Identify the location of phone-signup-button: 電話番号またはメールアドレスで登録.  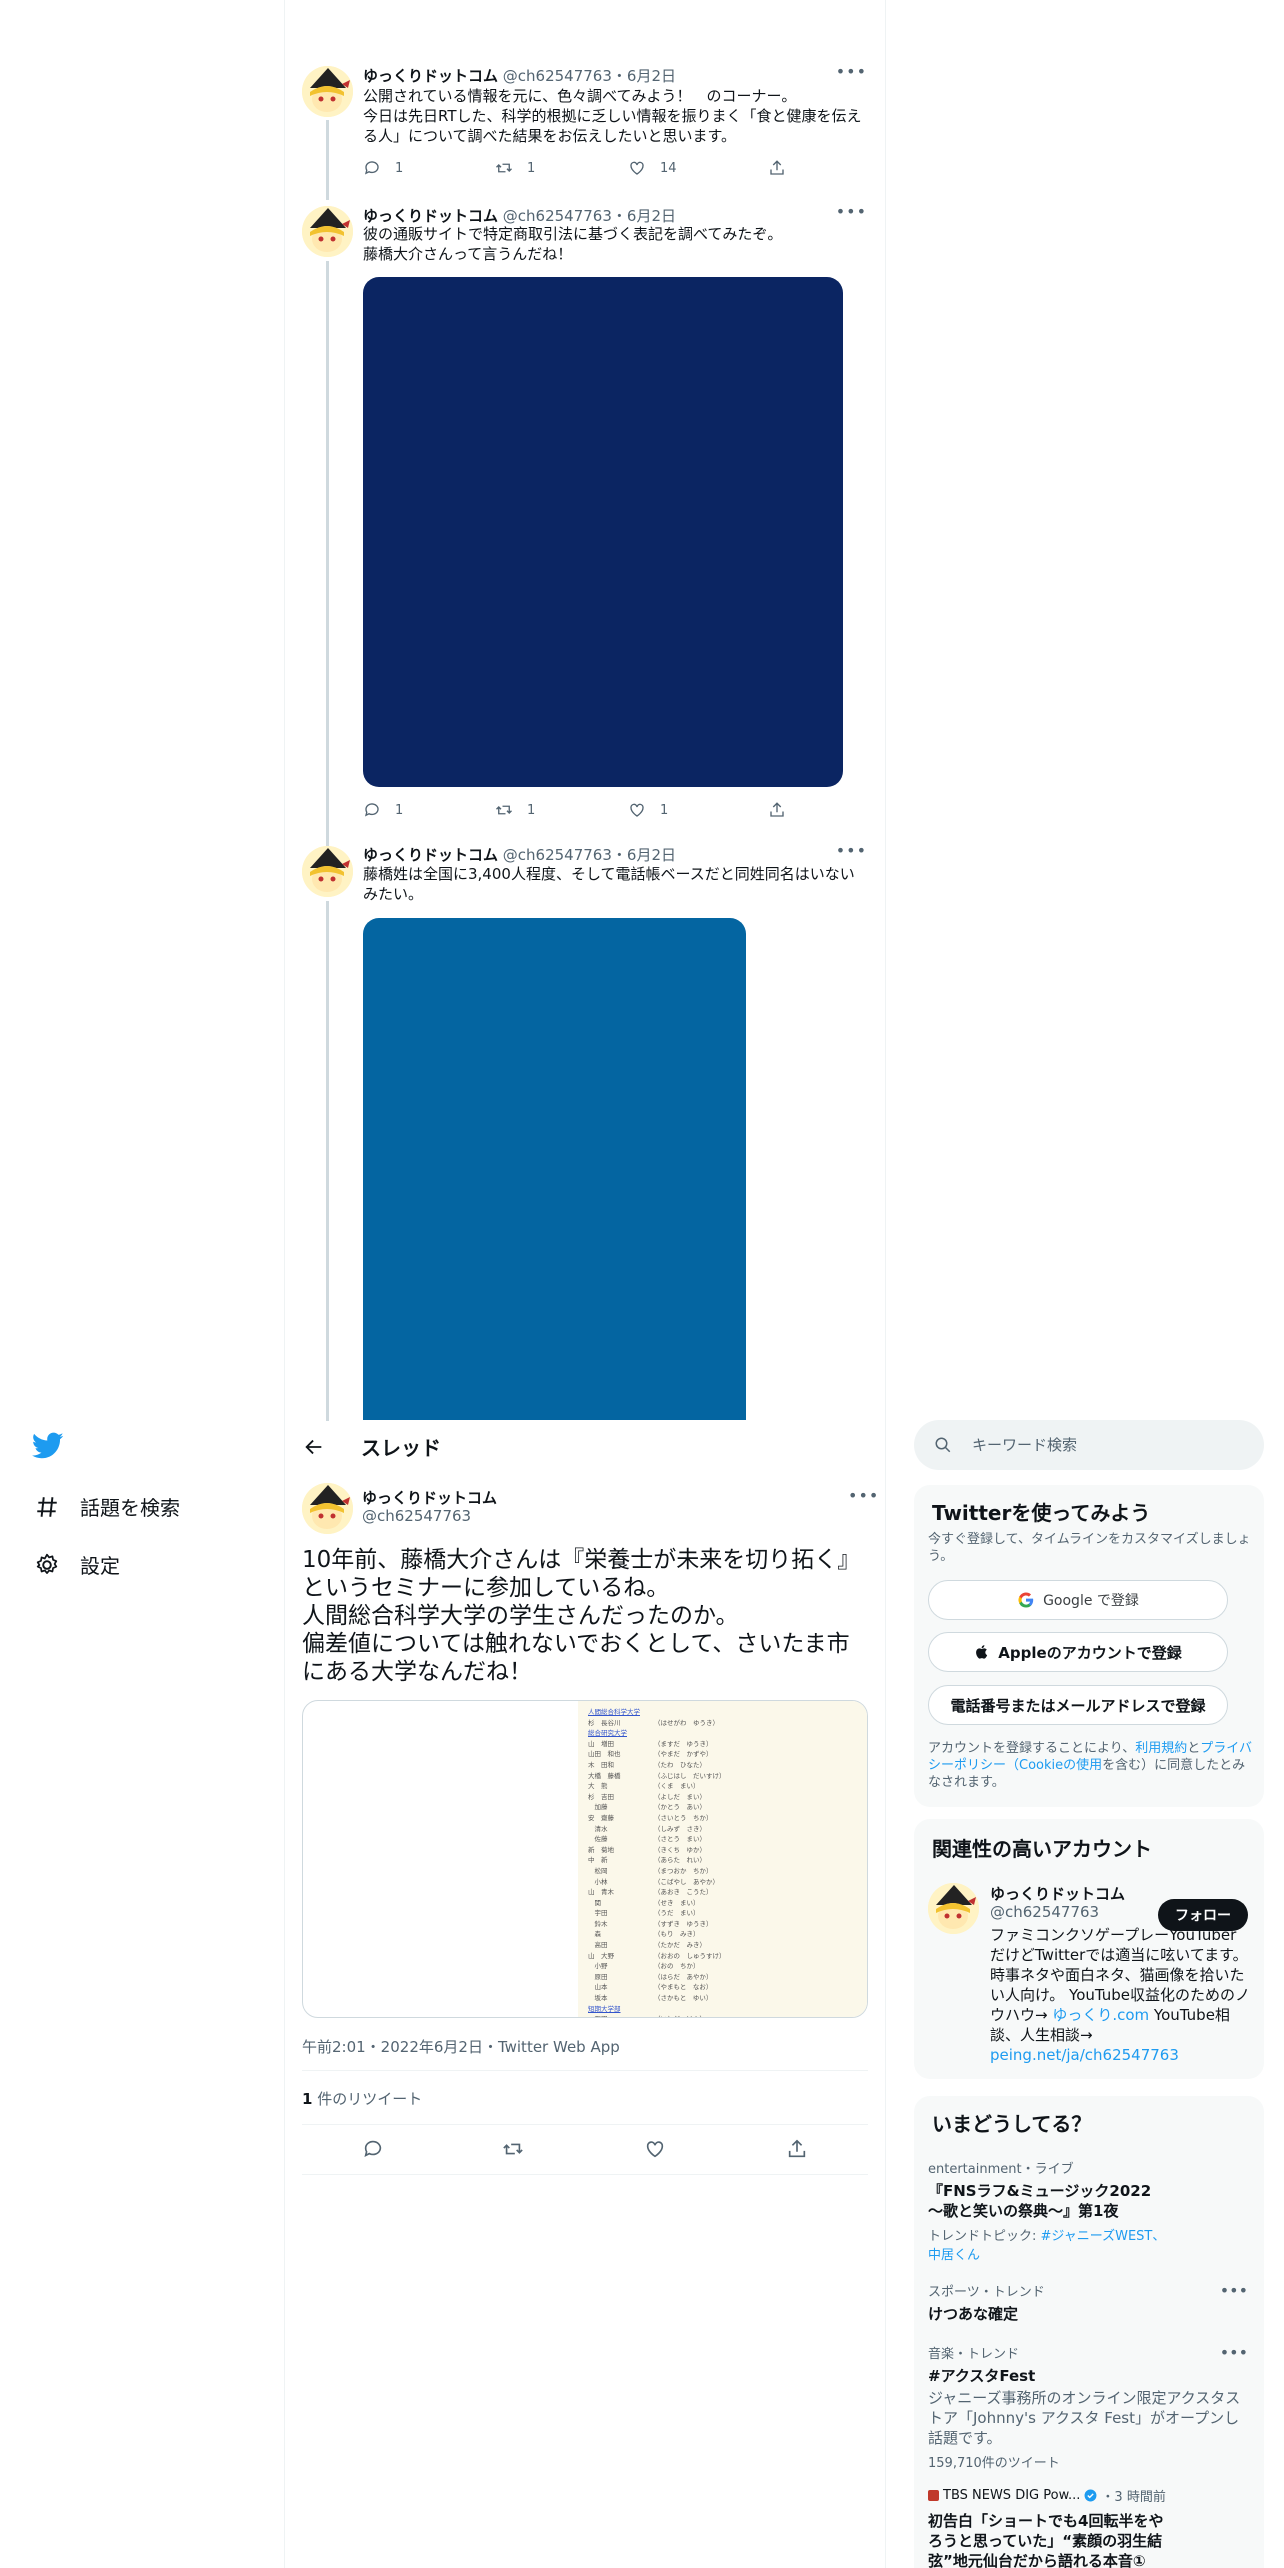
(1078, 1705).